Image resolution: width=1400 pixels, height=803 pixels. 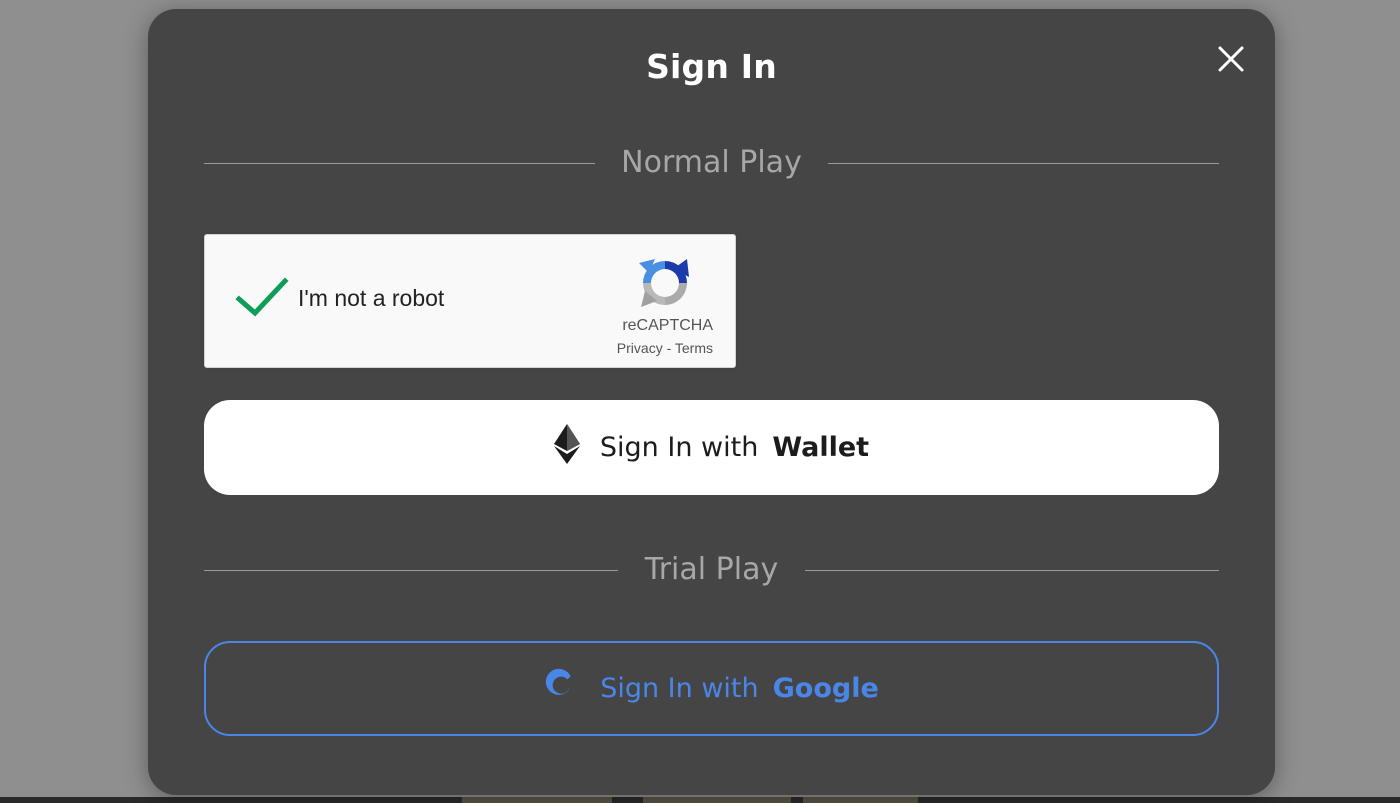 I want to click on google-icon, so click(x=562, y=688).